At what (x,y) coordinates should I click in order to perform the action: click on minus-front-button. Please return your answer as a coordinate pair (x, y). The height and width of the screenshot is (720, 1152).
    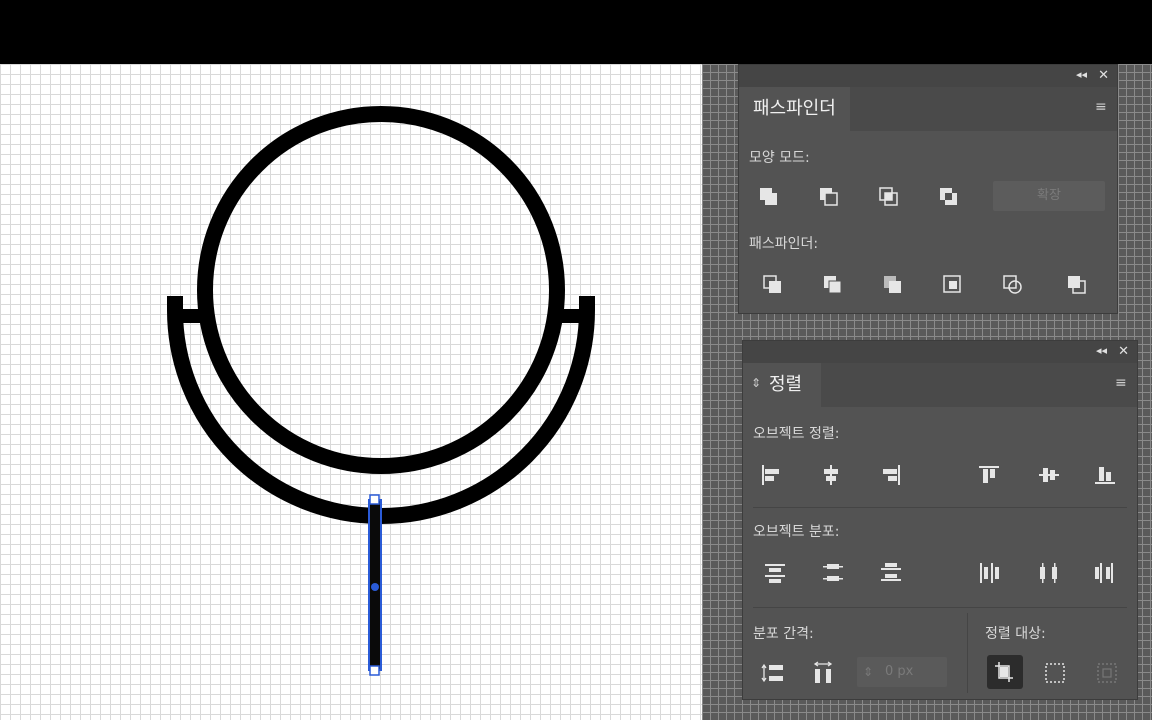
    Looking at the image, I should click on (829, 197).